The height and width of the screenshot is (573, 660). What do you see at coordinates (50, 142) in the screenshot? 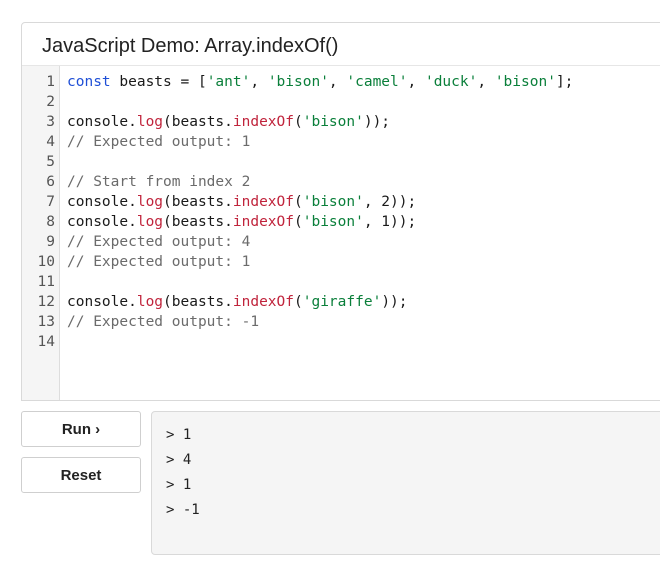
I see `line-number: 4` at bounding box center [50, 142].